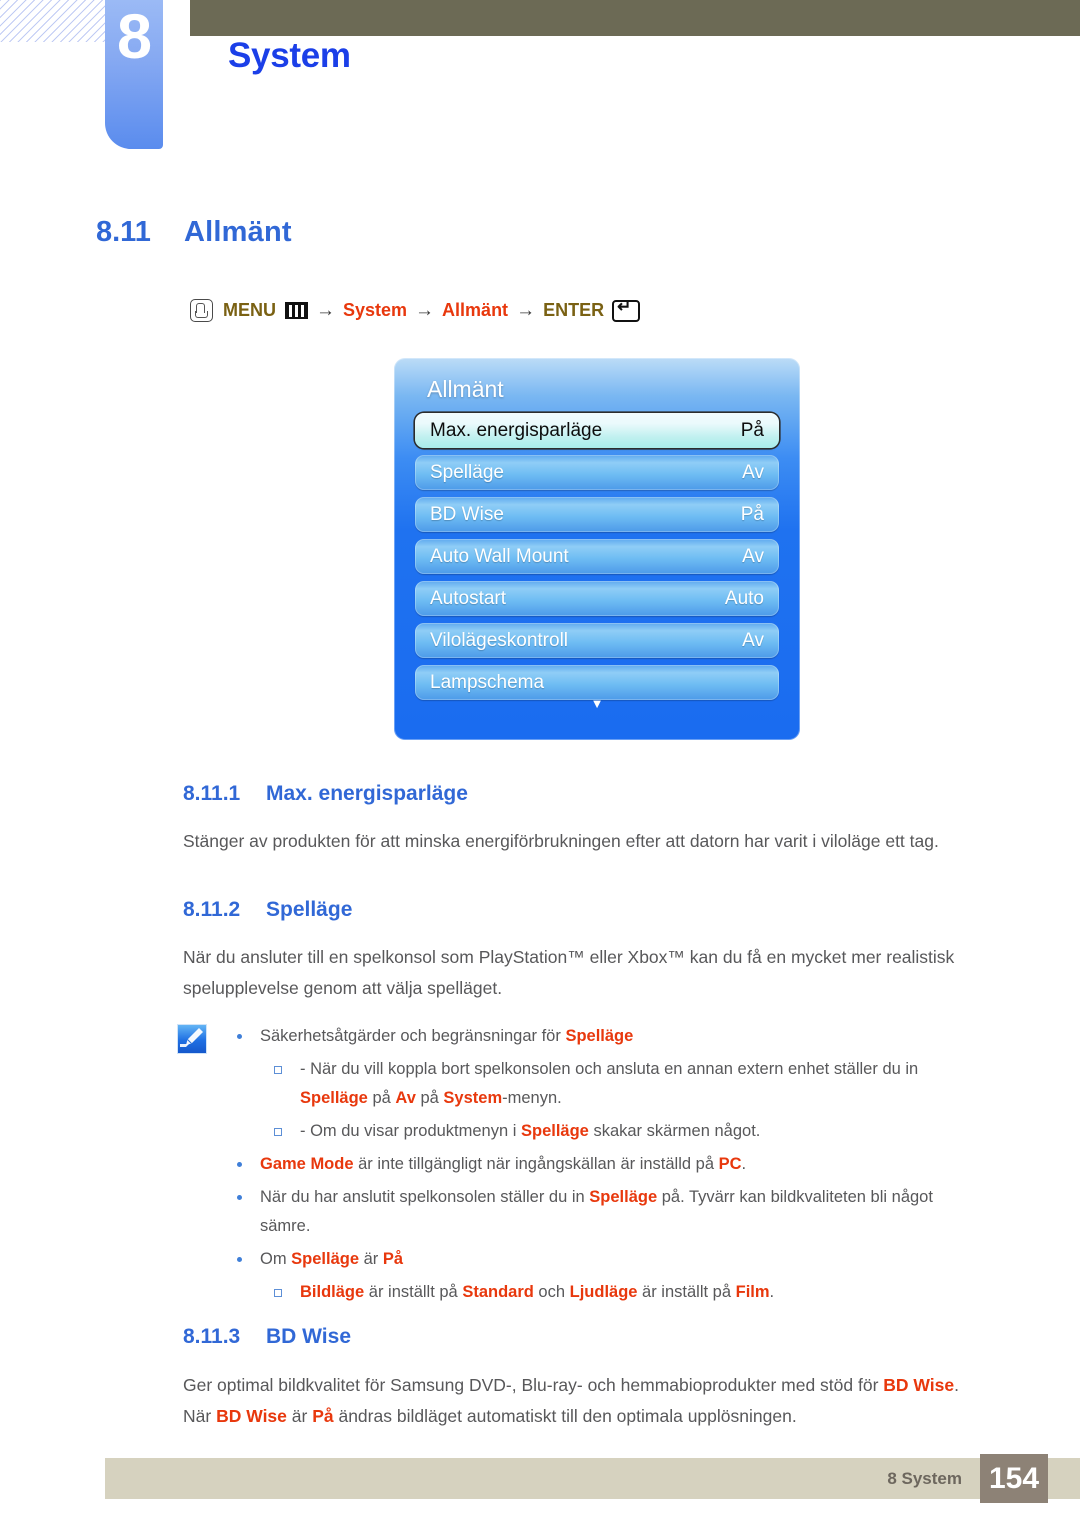 The width and height of the screenshot is (1080, 1527). Describe the element at coordinates (597, 682) in the screenshot. I see `osd-row: Lampschema` at that location.